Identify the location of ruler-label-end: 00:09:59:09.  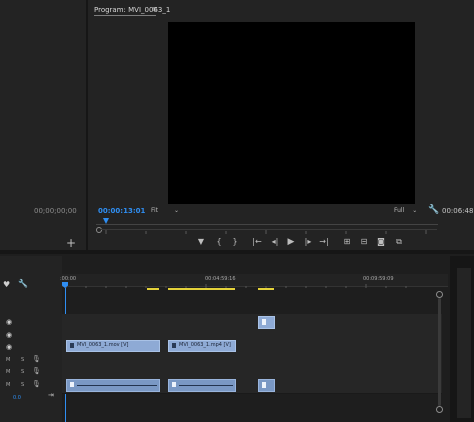
(378, 279).